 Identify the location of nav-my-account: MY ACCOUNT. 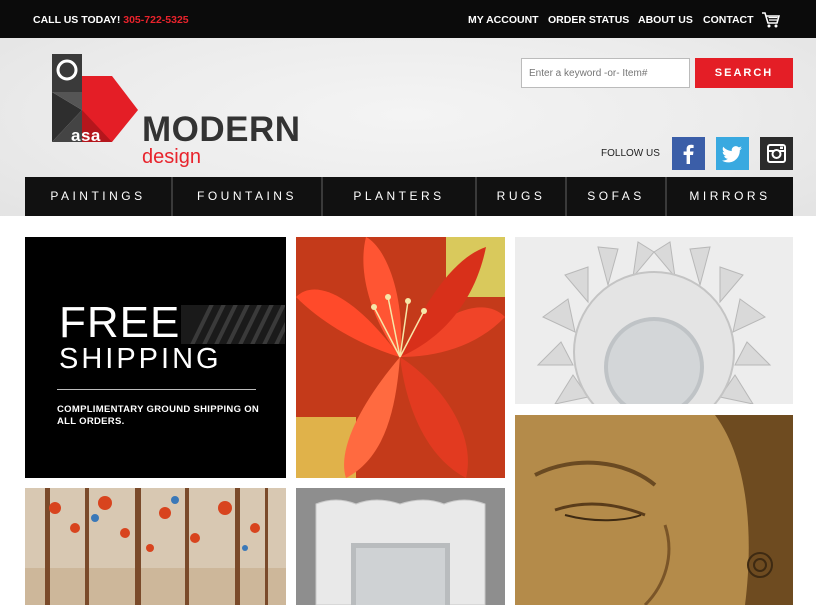
(503, 20).